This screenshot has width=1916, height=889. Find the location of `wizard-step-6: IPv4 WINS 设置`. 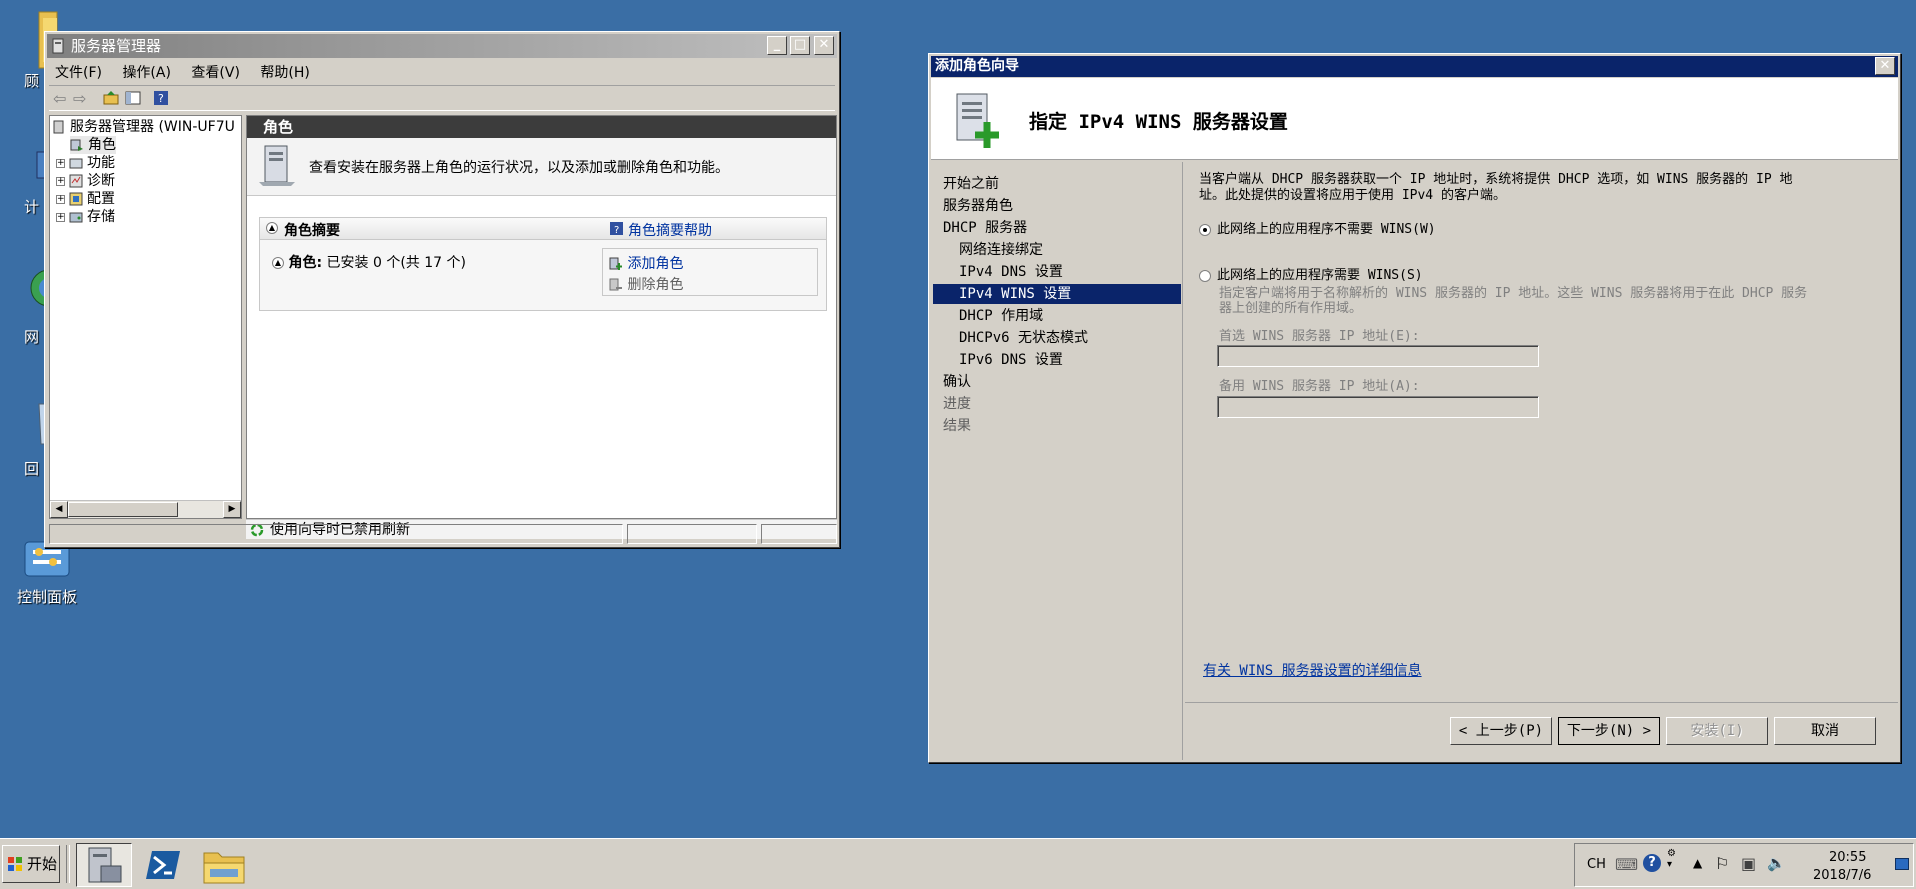

wizard-step-6: IPv4 WINS 设置 is located at coordinates (1057, 294).